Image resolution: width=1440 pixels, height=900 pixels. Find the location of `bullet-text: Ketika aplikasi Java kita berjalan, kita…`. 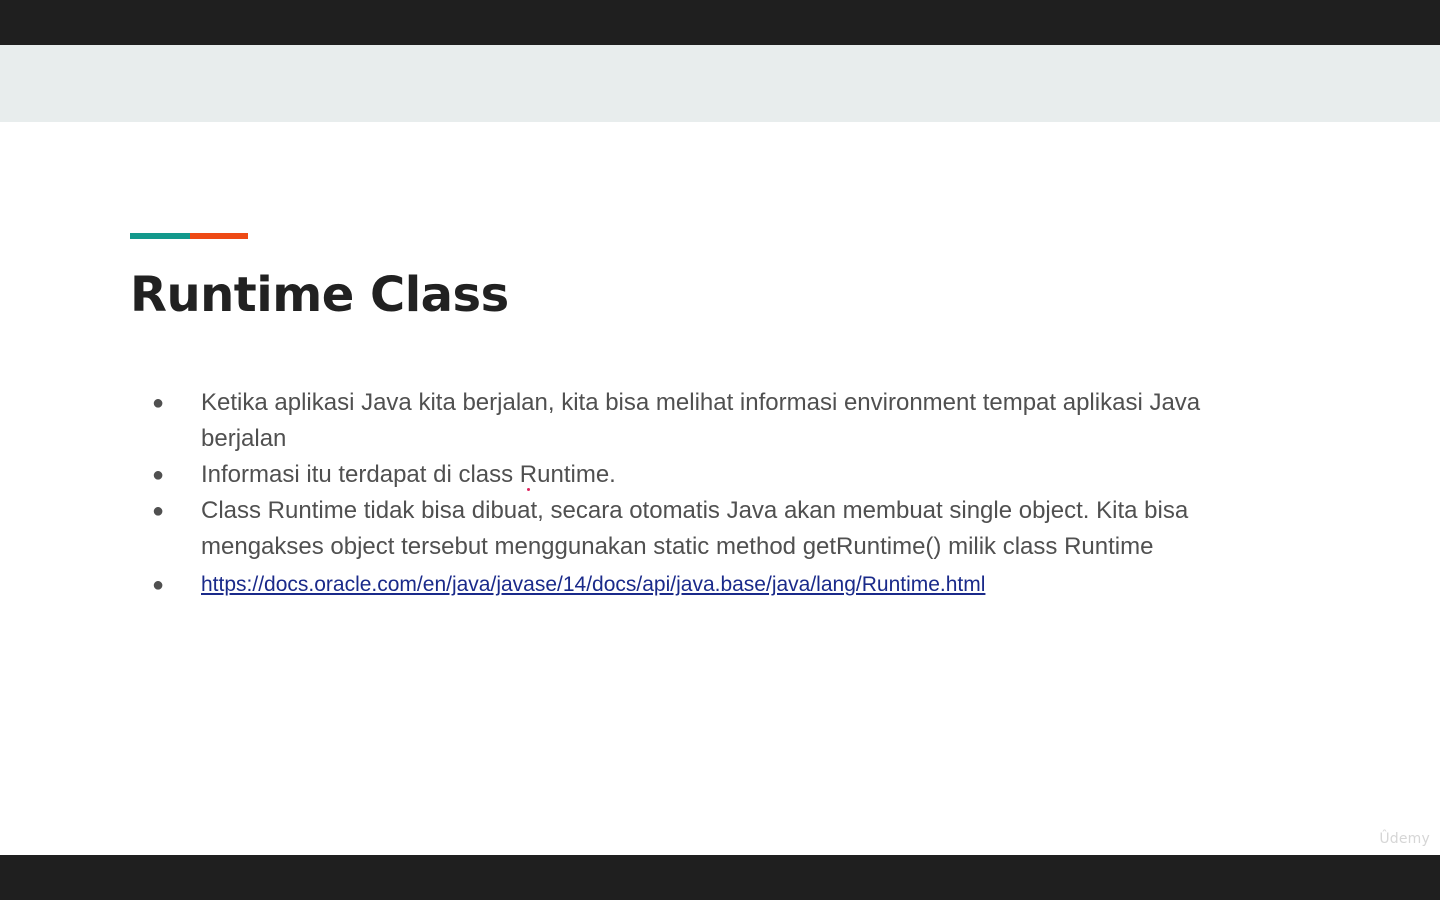

bullet-text: Ketika aplikasi Java kita berjalan, kita… is located at coordinates (701, 420).